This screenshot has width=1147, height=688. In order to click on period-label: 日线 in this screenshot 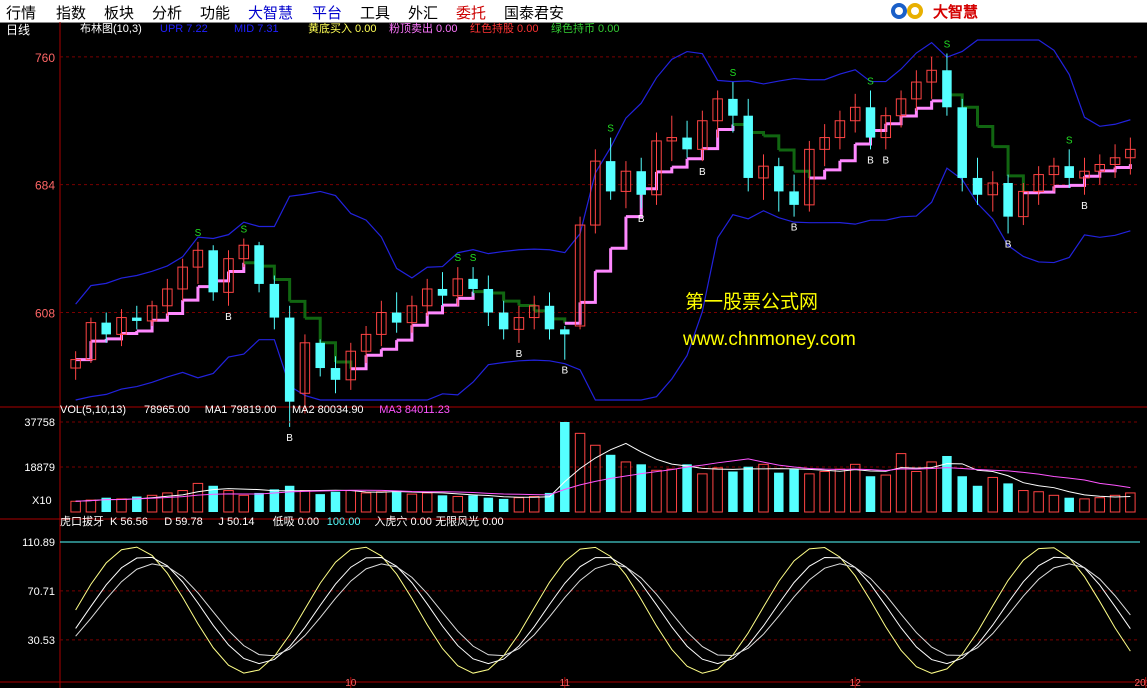, I will do `click(18, 30)`.